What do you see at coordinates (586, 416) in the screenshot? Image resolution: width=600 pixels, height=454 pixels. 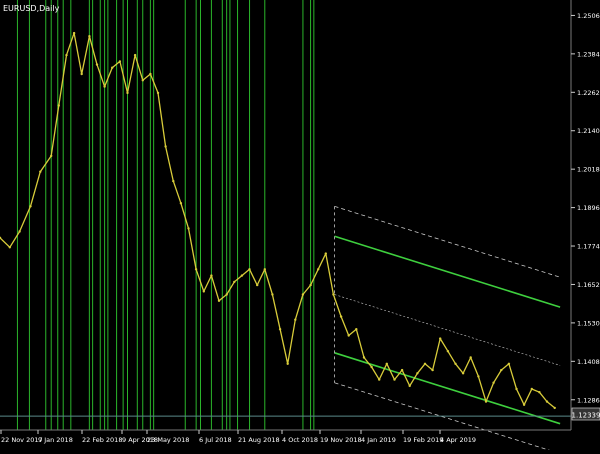 I see `current-price-label: 1.12339` at bounding box center [586, 416].